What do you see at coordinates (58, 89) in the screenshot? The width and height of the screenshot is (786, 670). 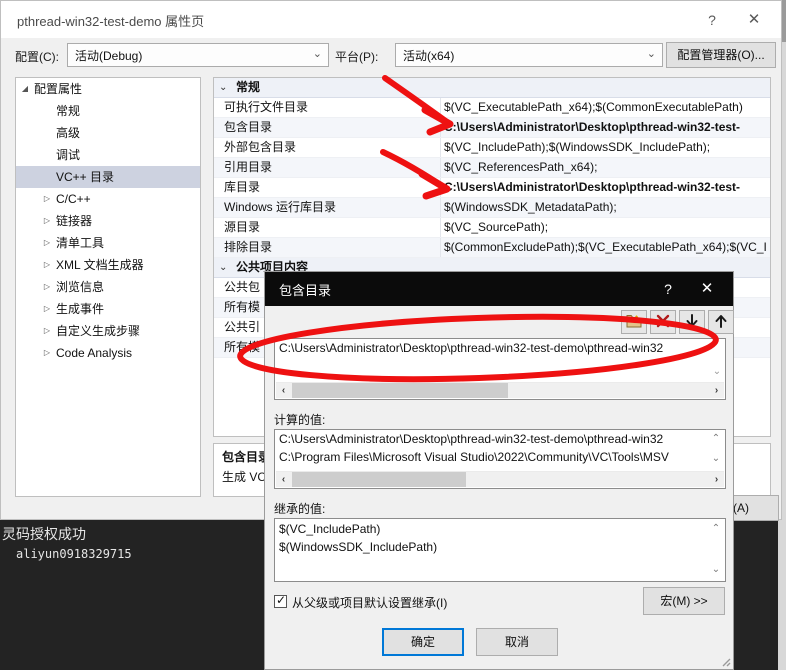 I see `tree-item-label: 配置属性` at bounding box center [58, 89].